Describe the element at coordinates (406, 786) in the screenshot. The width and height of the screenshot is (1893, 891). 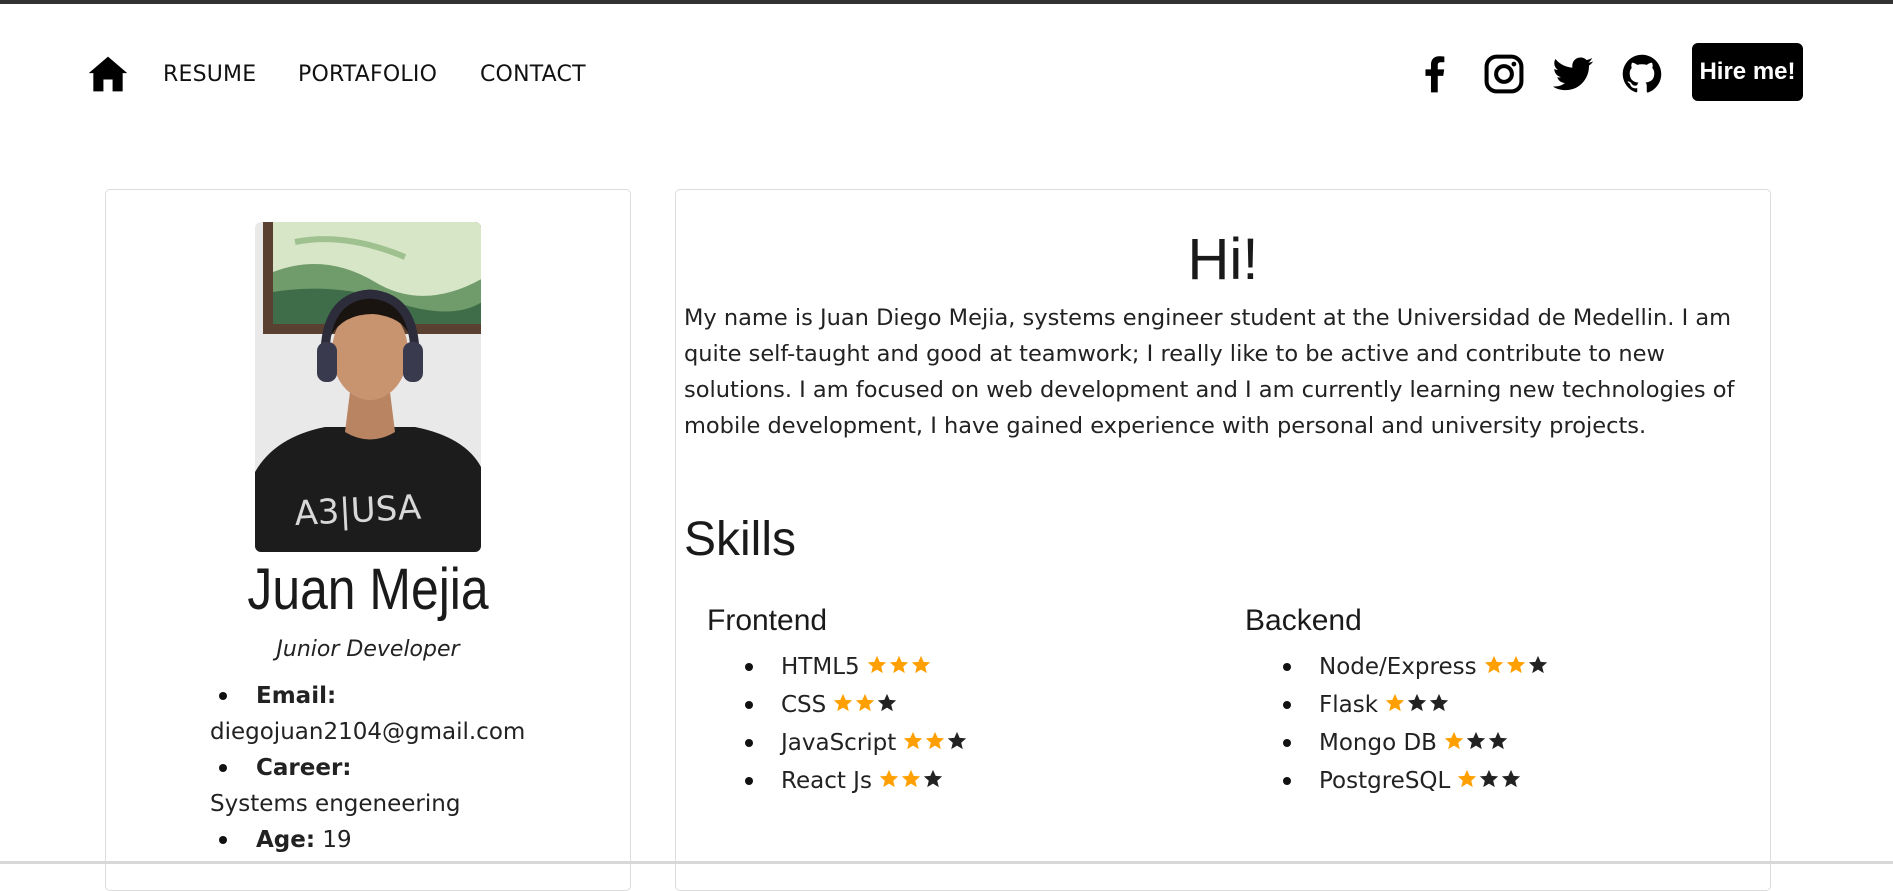
I see `info-career: Career: Systems engeneering` at that location.